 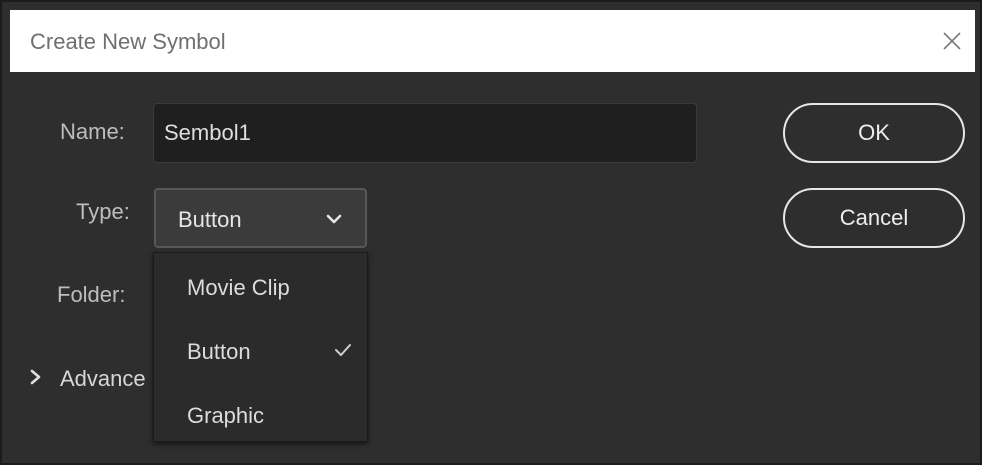 What do you see at coordinates (874, 218) in the screenshot?
I see `cancel-button: Cancel` at bounding box center [874, 218].